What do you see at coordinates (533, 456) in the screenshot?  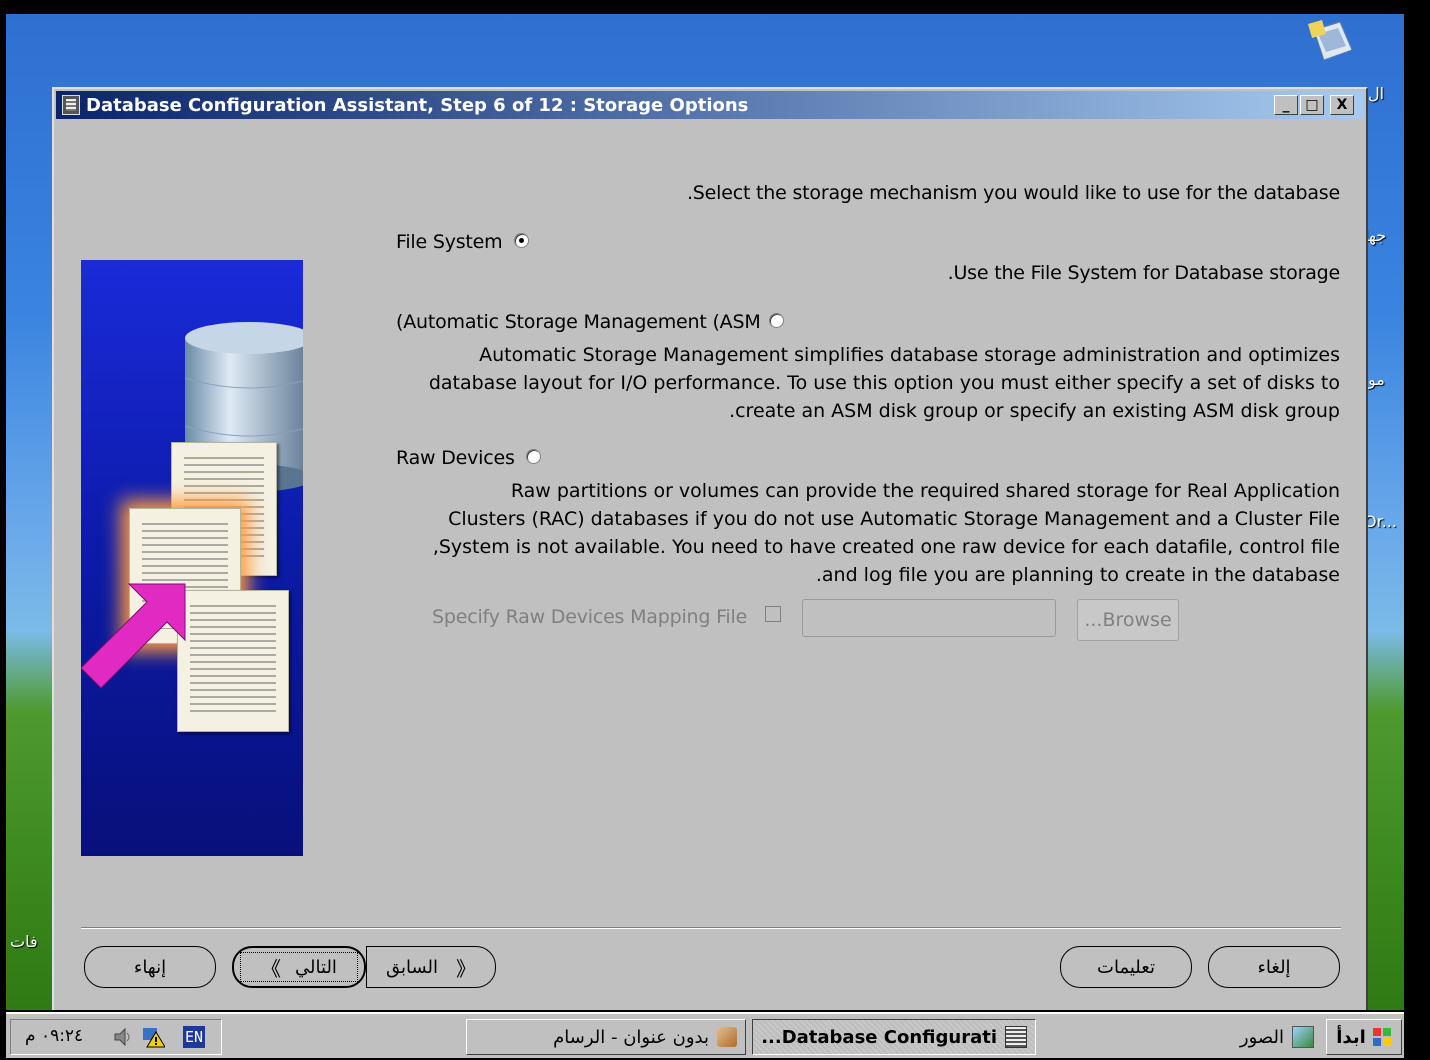 I see `raw-devices-radio` at bounding box center [533, 456].